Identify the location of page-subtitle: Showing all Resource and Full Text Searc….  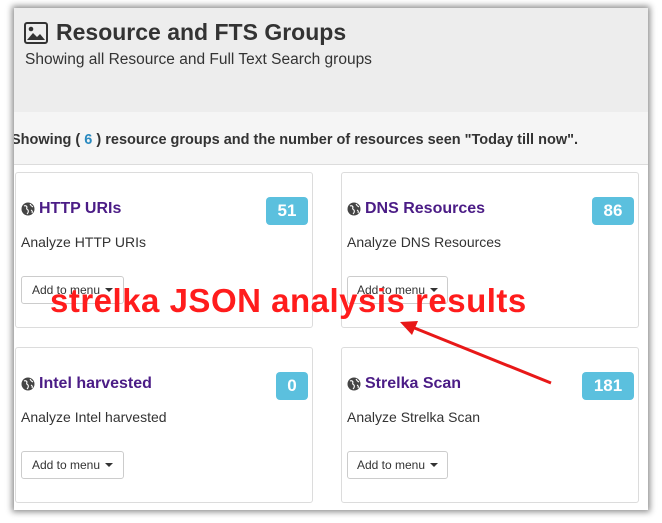
(198, 59).